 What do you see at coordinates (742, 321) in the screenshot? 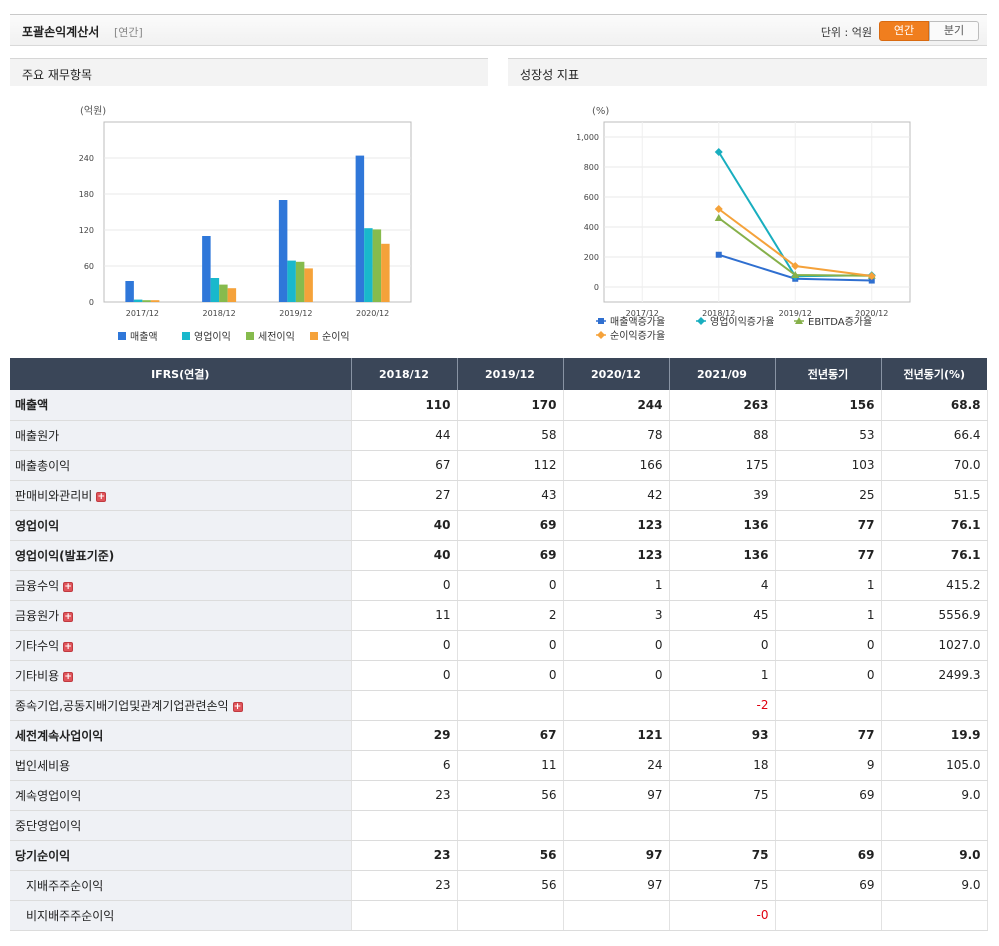
I see `legend-label: 영업이익증가율` at bounding box center [742, 321].